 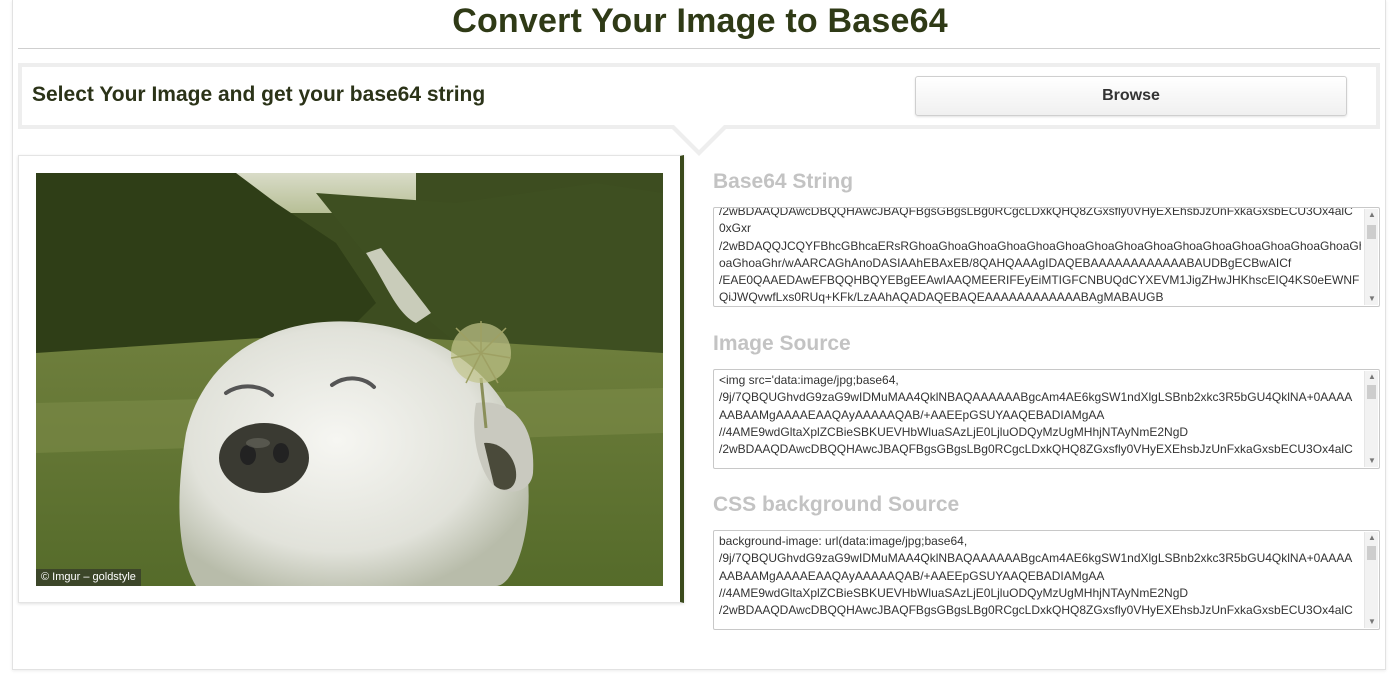 What do you see at coordinates (1371, 419) in the screenshot?
I see `image-source-scrollbar: ▲ ▼` at bounding box center [1371, 419].